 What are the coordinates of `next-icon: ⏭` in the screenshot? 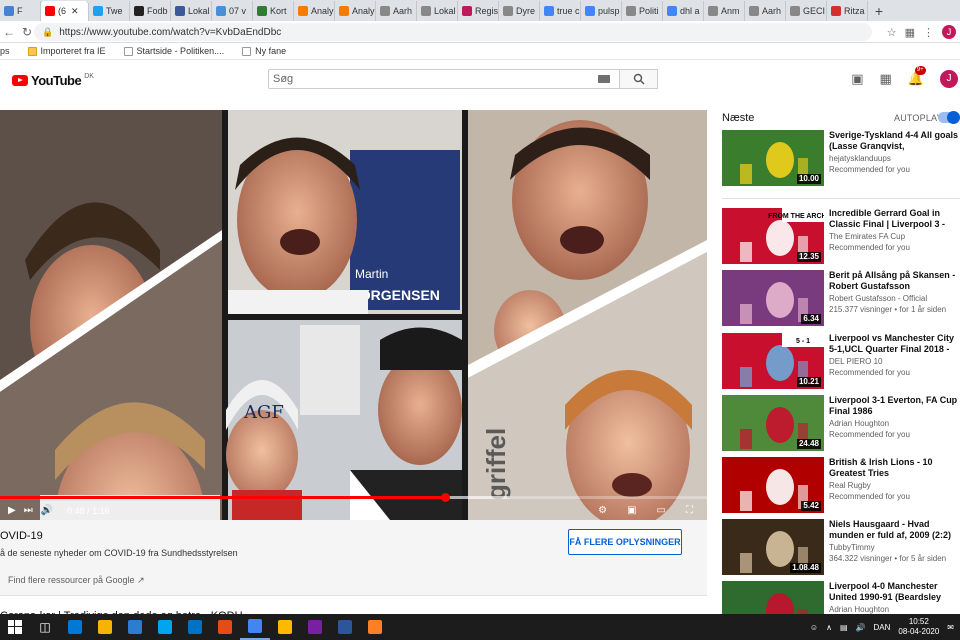 It's located at (28, 510).